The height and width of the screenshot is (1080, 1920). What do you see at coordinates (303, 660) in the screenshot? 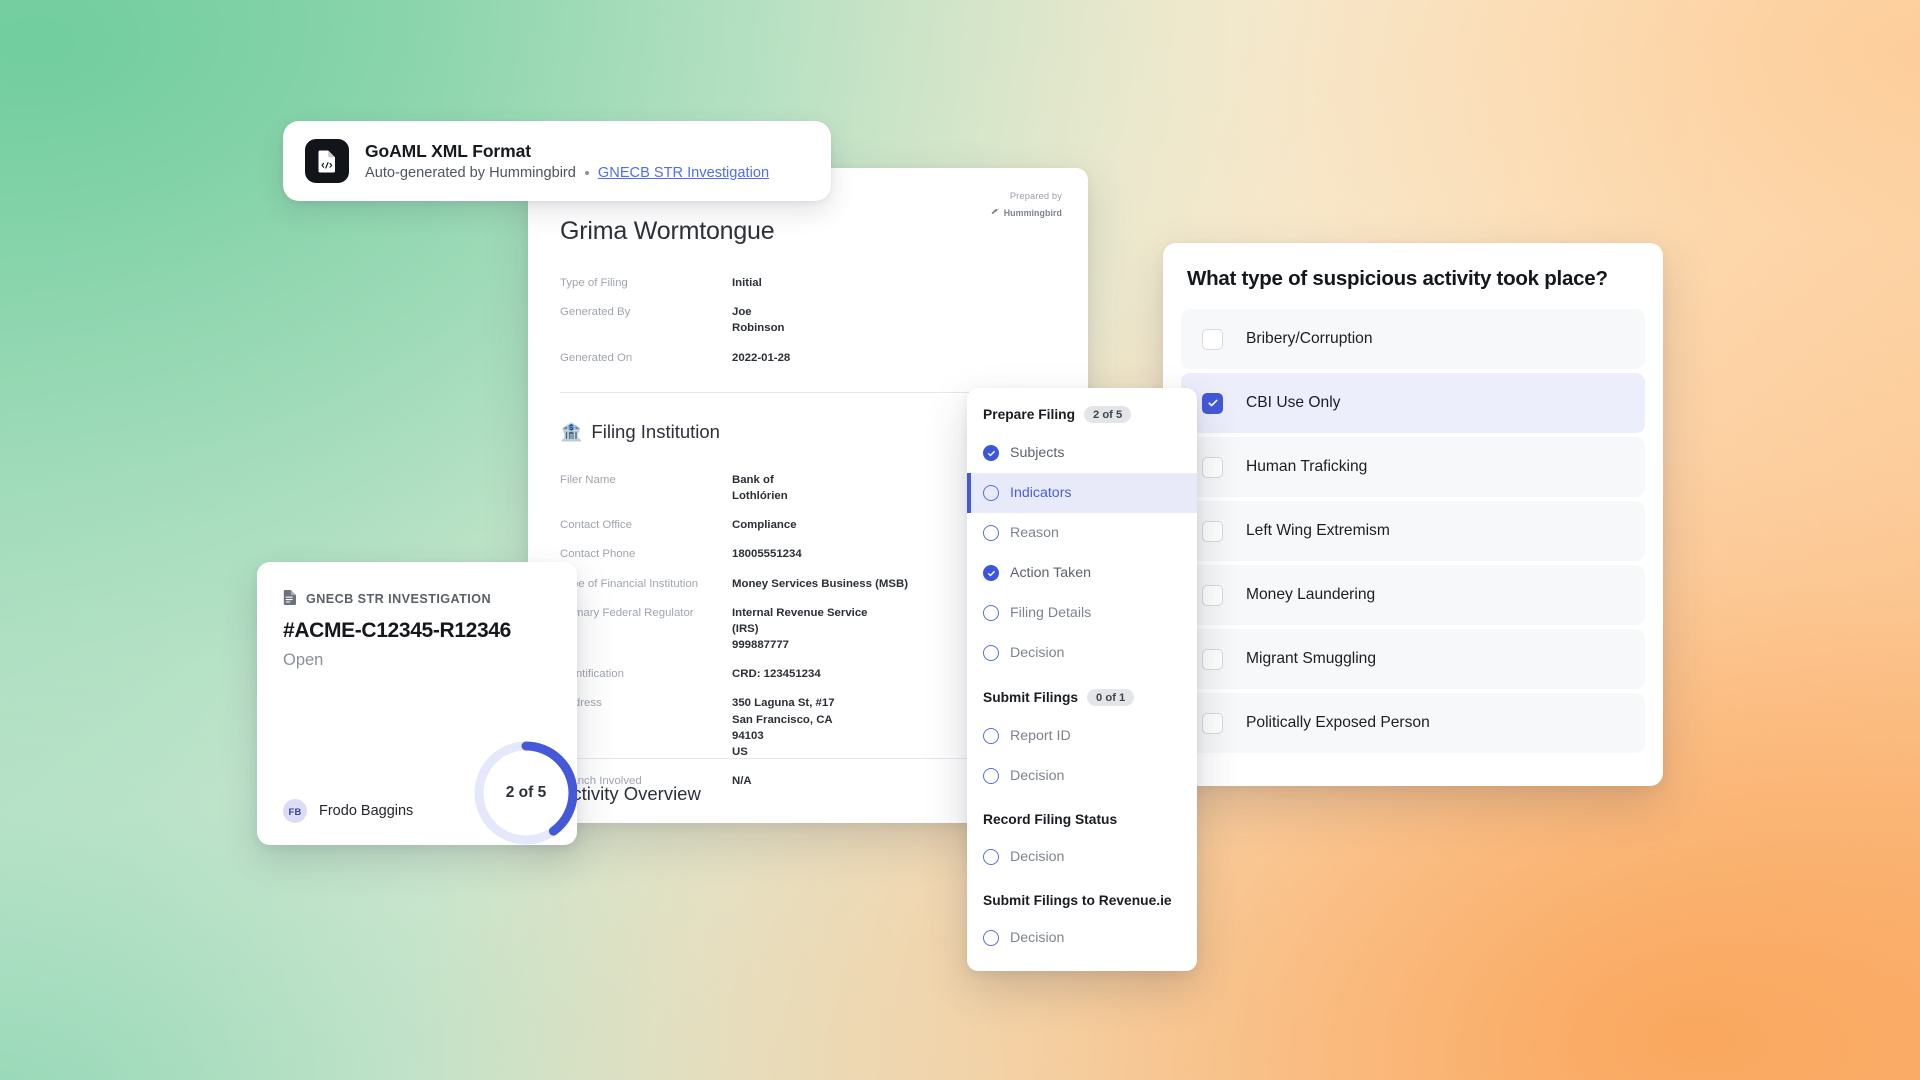
I see `case-status: Open` at bounding box center [303, 660].